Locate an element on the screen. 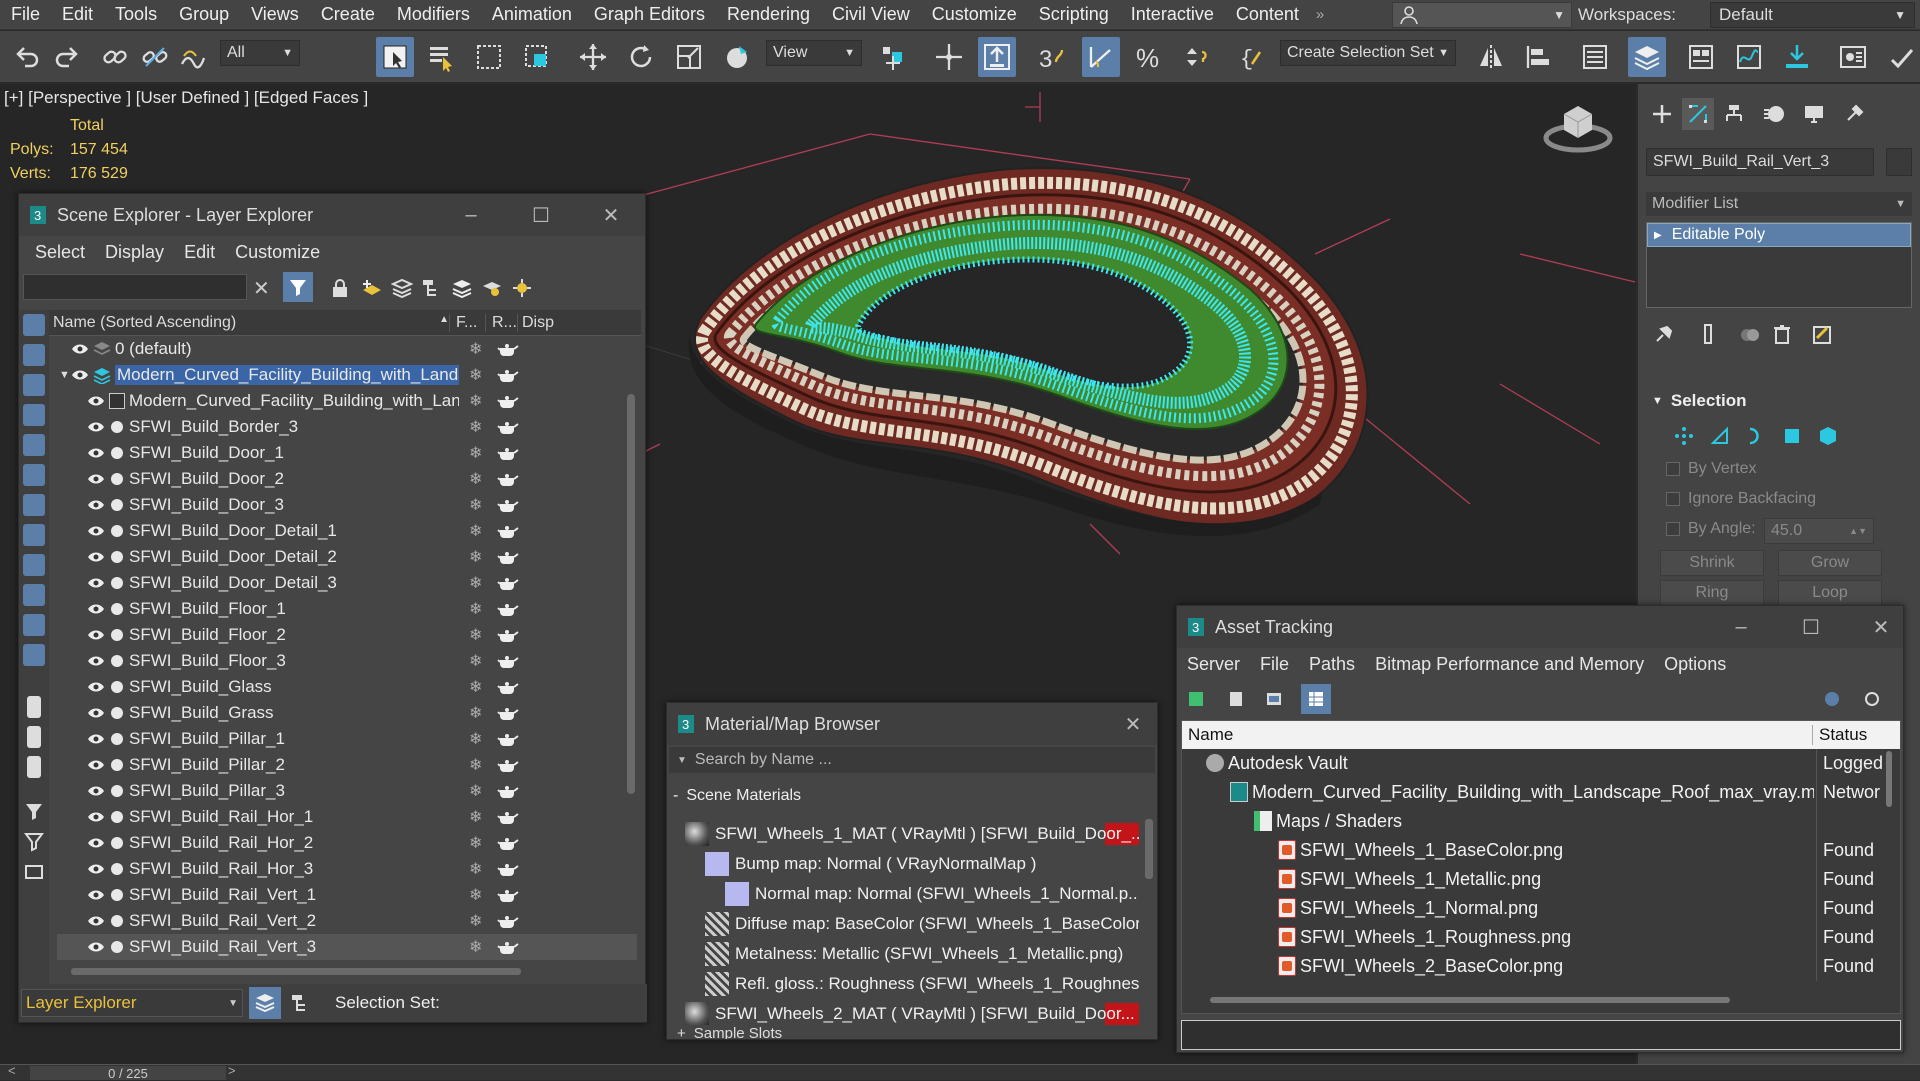  list-view-icon is located at coordinates (1236, 699).